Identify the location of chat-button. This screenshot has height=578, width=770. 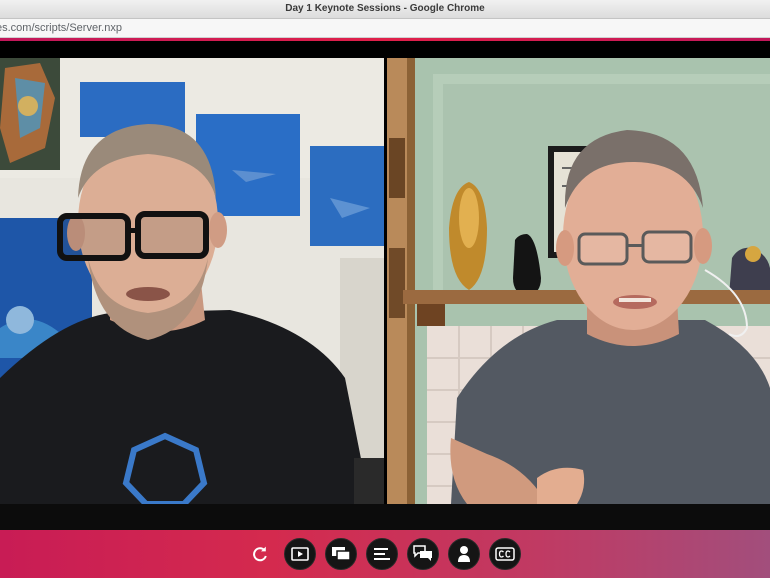
(423, 554).